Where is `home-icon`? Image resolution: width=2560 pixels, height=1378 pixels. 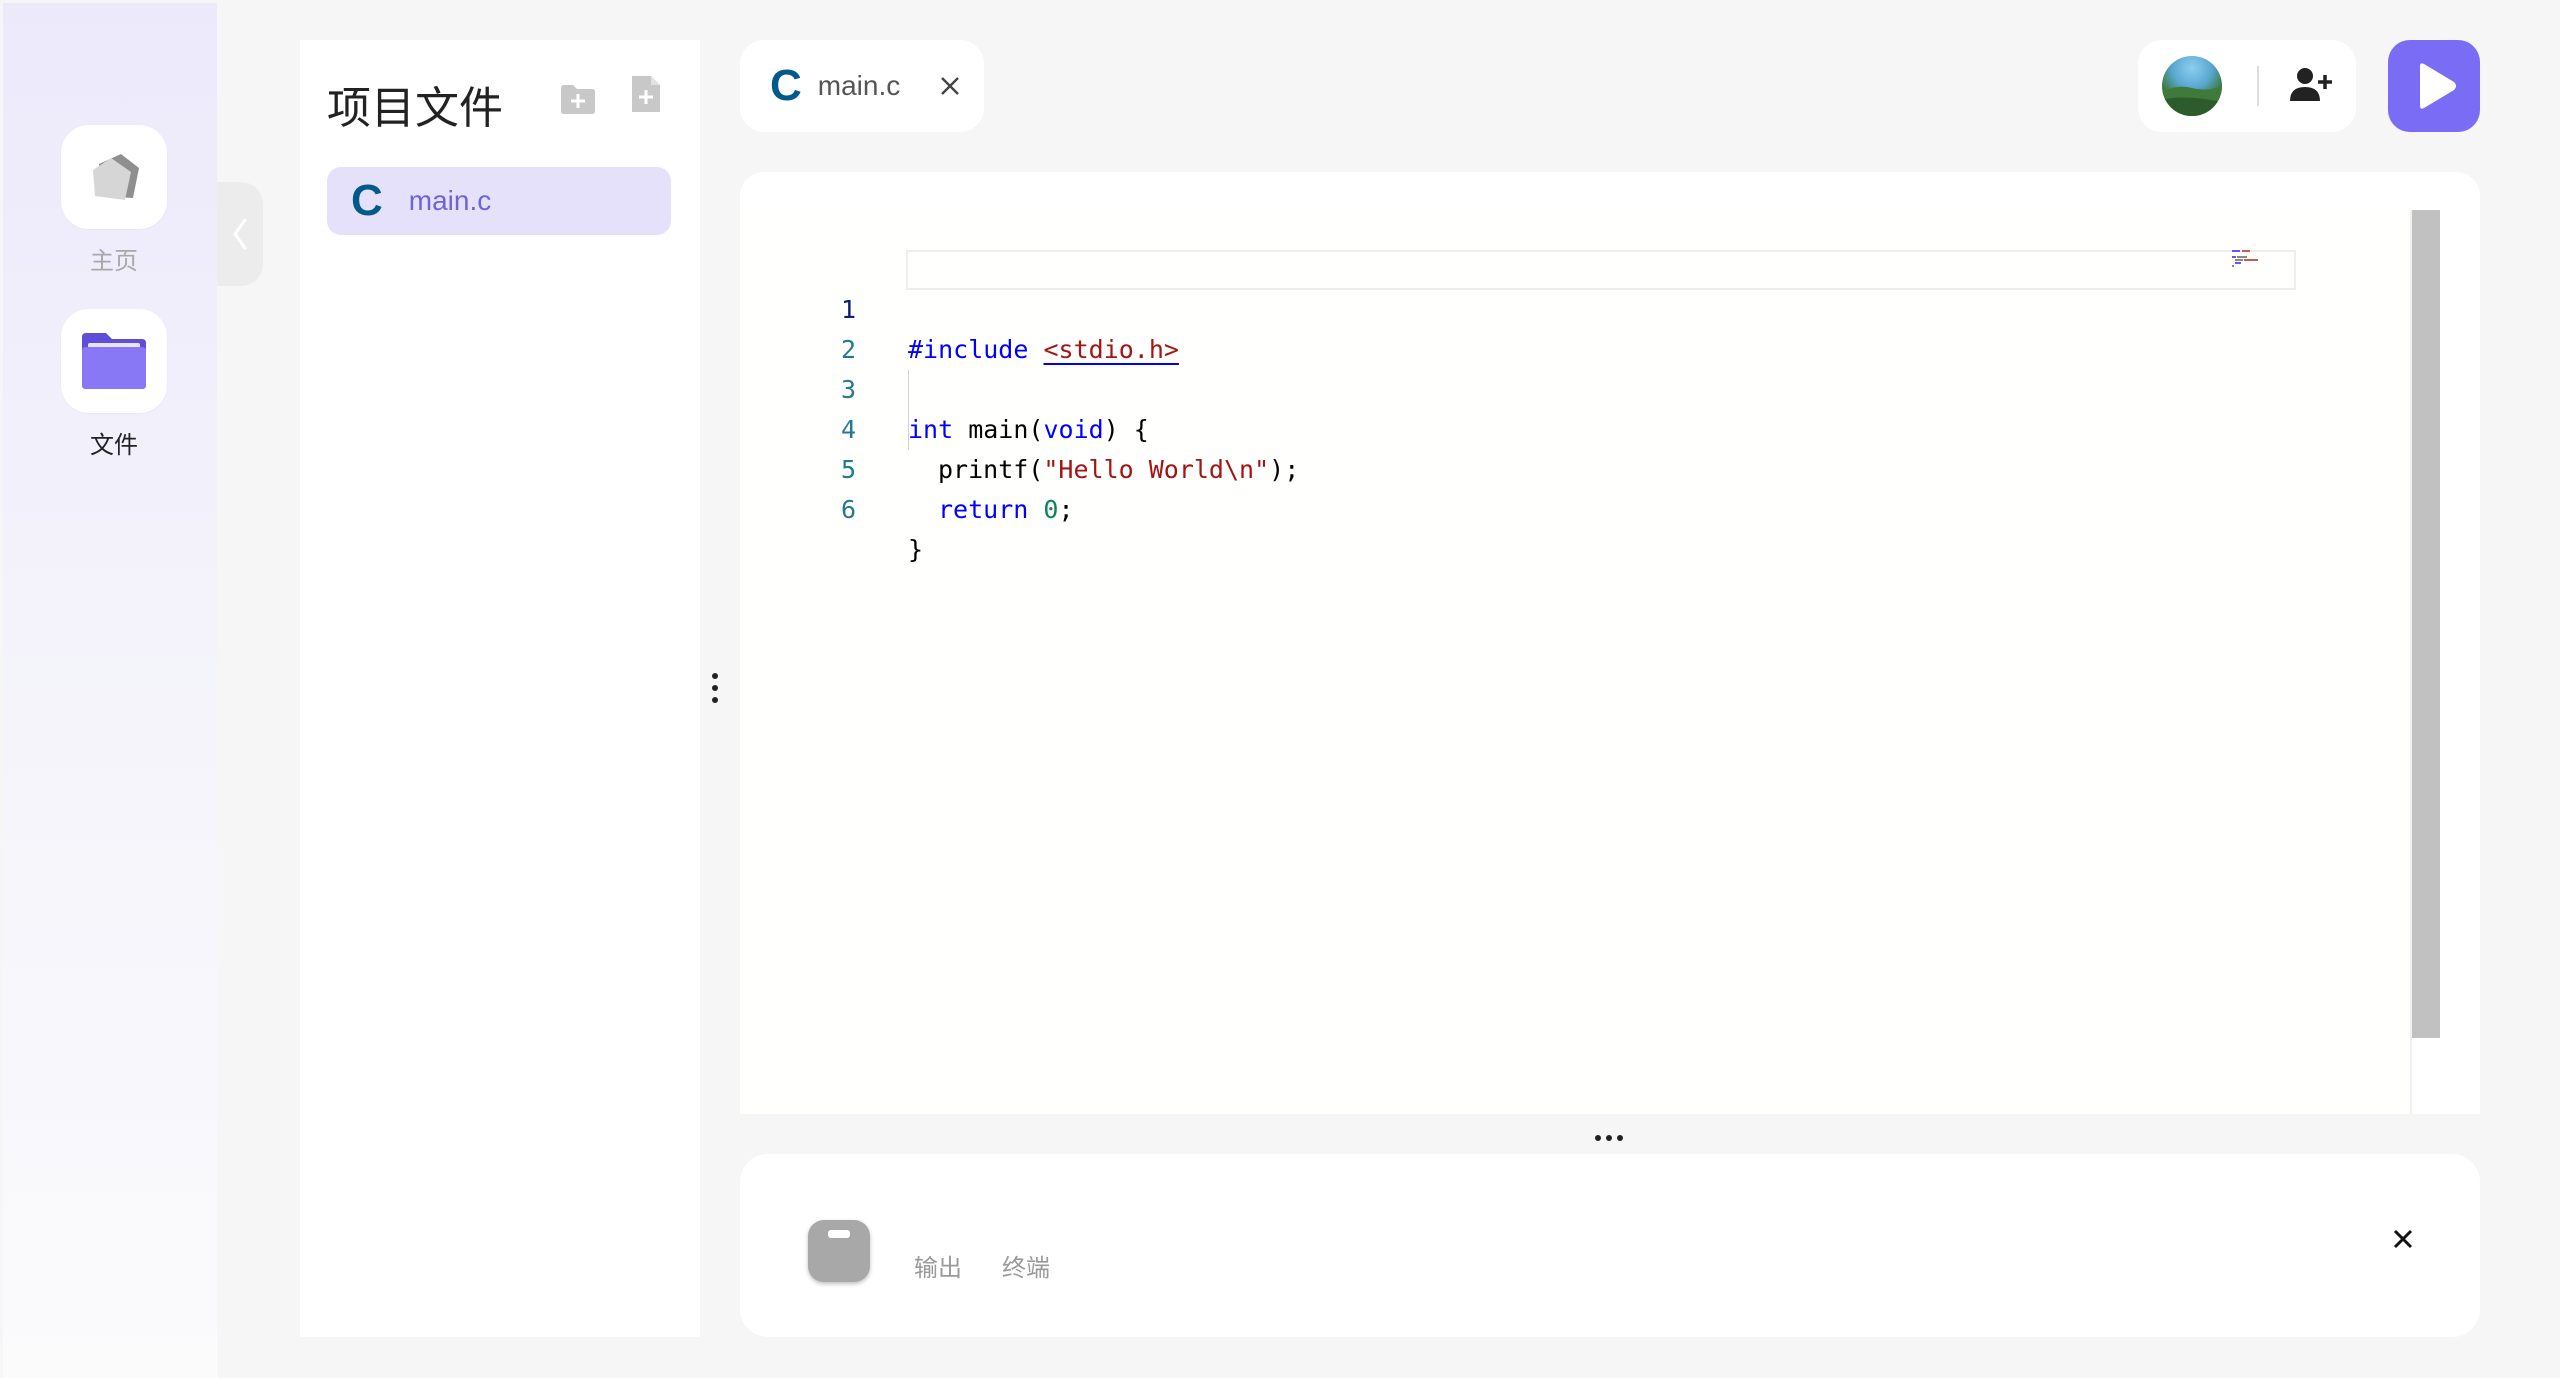 home-icon is located at coordinates (116, 177).